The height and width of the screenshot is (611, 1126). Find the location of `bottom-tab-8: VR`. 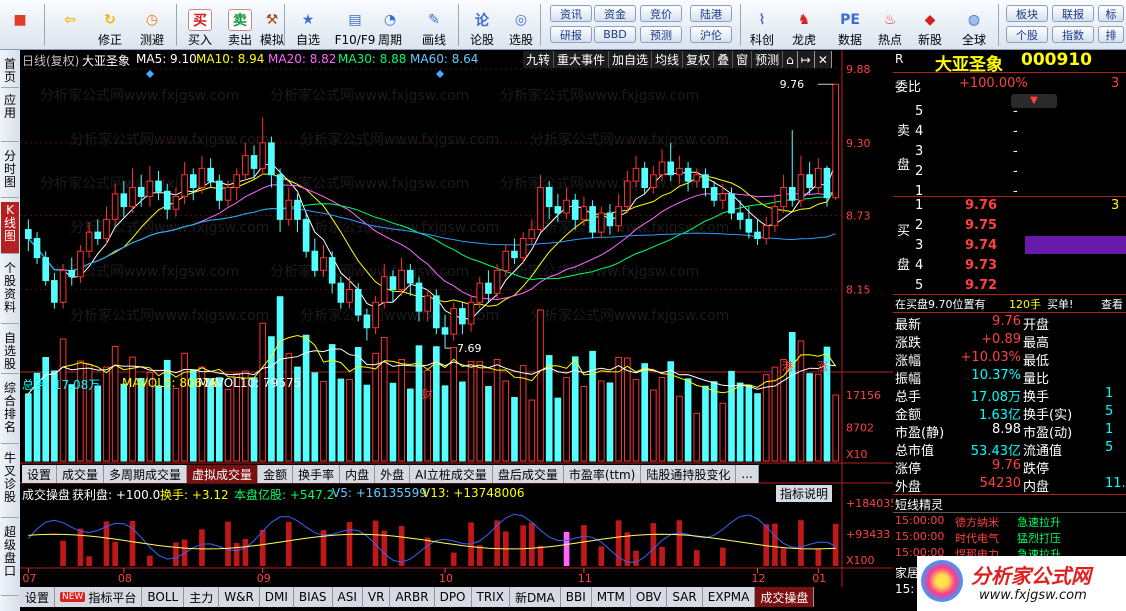

bottom-tab-8: VR is located at coordinates (376, 597).